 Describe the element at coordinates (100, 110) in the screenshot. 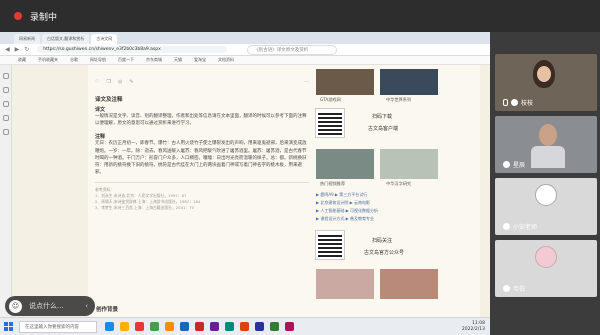

I see `translation-heading: 译文` at that location.